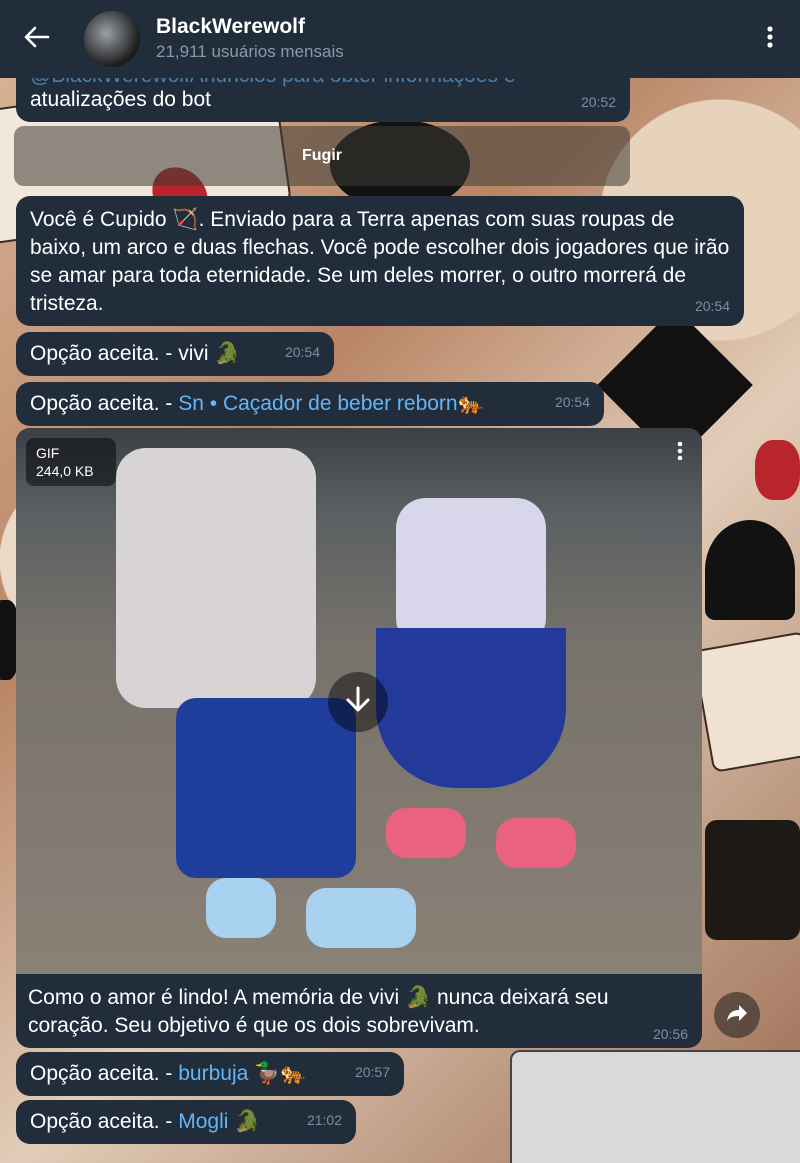  What do you see at coordinates (219, 1121) in the screenshot?
I see `player-name-link: Mogli 🐊` at bounding box center [219, 1121].